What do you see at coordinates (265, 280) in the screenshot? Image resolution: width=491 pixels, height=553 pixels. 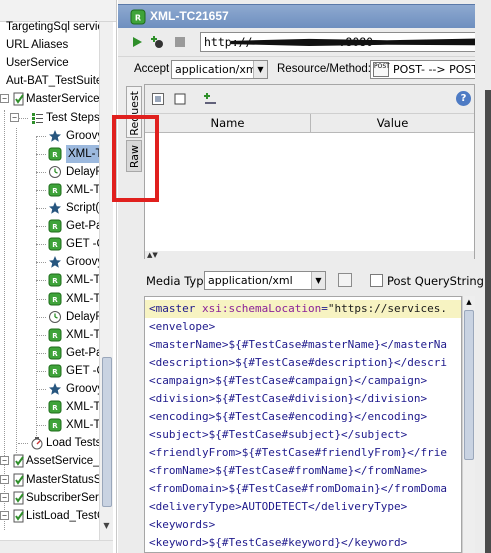 I see `media-type-select: application/xml ▼` at bounding box center [265, 280].